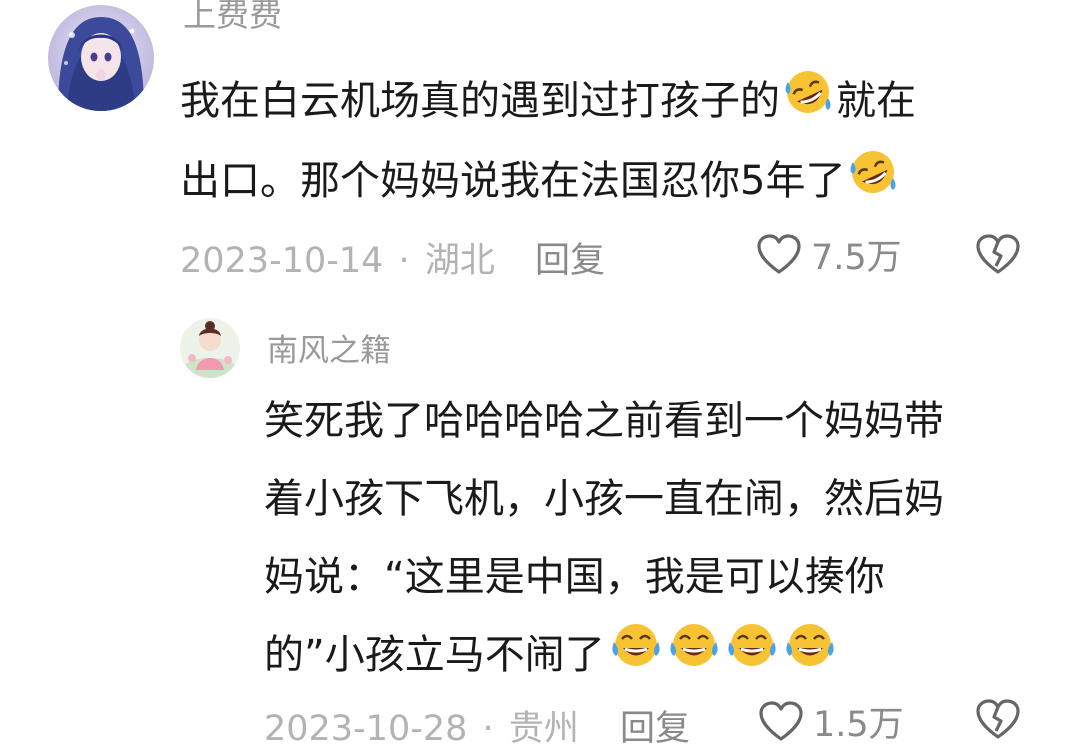 The width and height of the screenshot is (1080, 751). I want to click on like-button: 1.5万, so click(830, 721).